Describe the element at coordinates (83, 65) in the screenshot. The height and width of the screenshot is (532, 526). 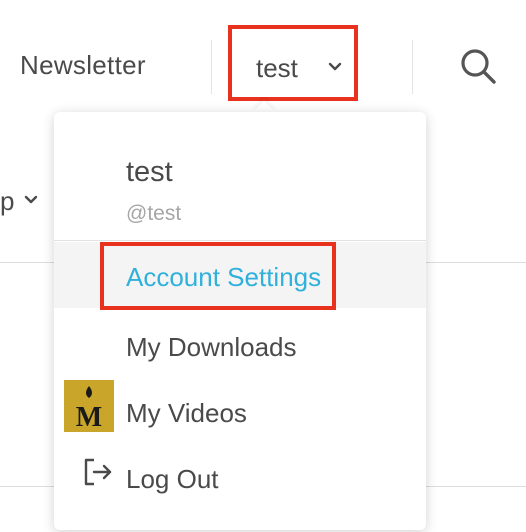
I see `nav-newsletter-link: Newsletter` at that location.